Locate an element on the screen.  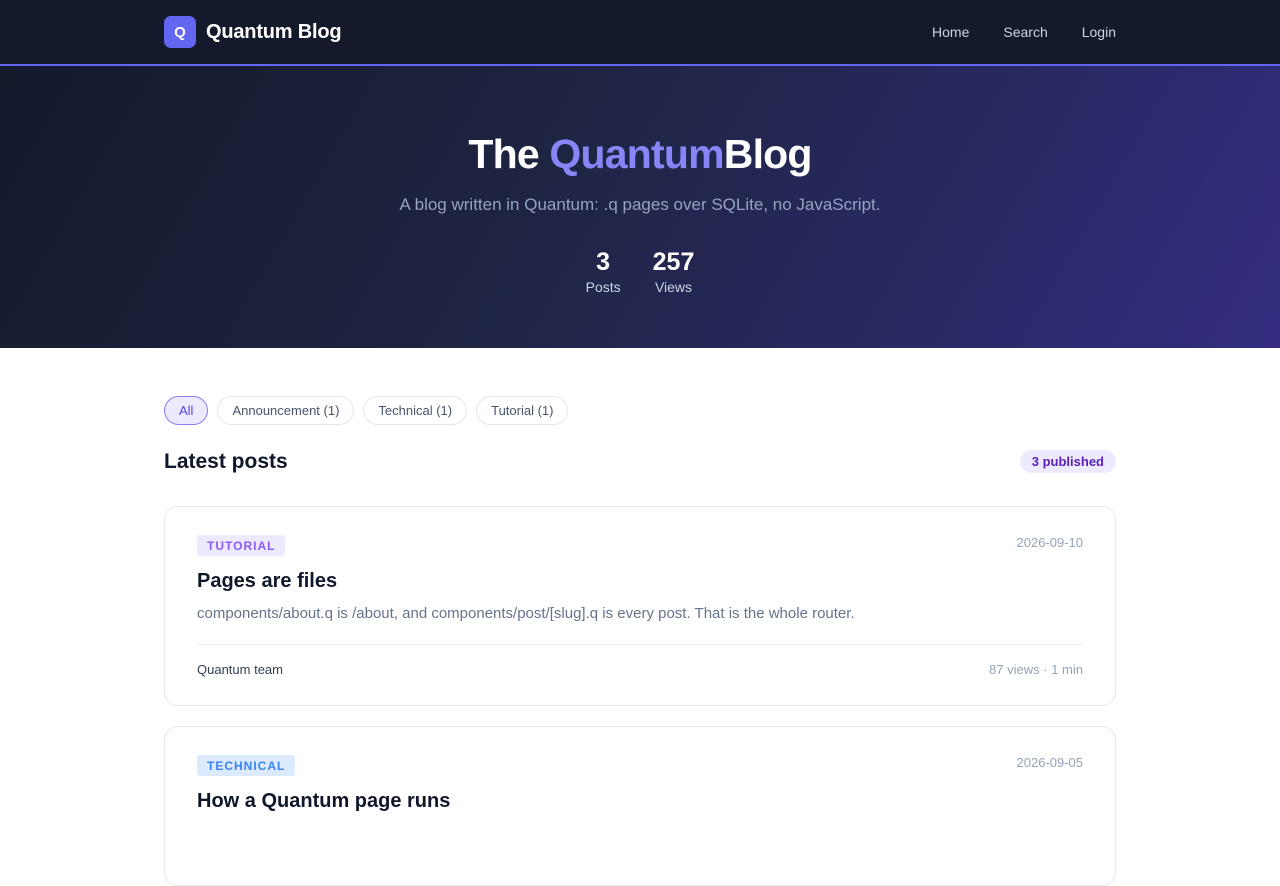
hero-title-suffix: Blog is located at coordinates (768, 154).